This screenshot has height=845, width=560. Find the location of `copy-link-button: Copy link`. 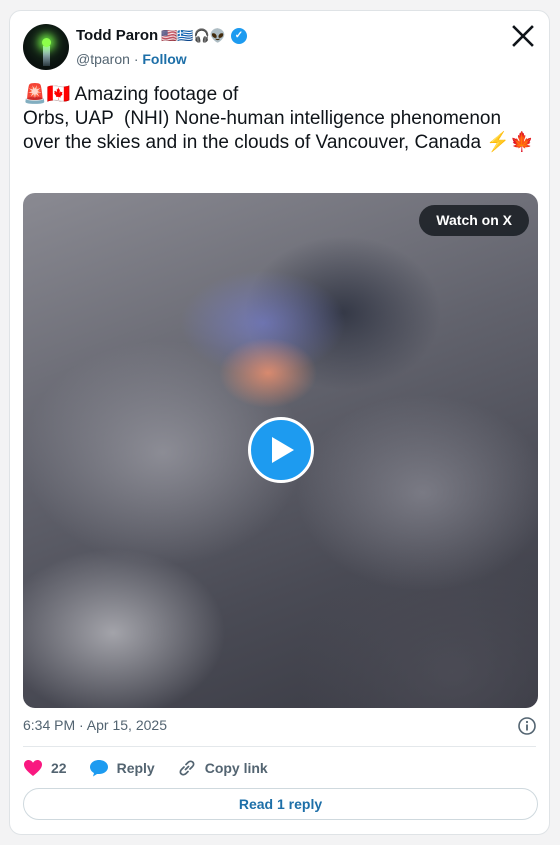

copy-link-button: Copy link is located at coordinates (222, 768).